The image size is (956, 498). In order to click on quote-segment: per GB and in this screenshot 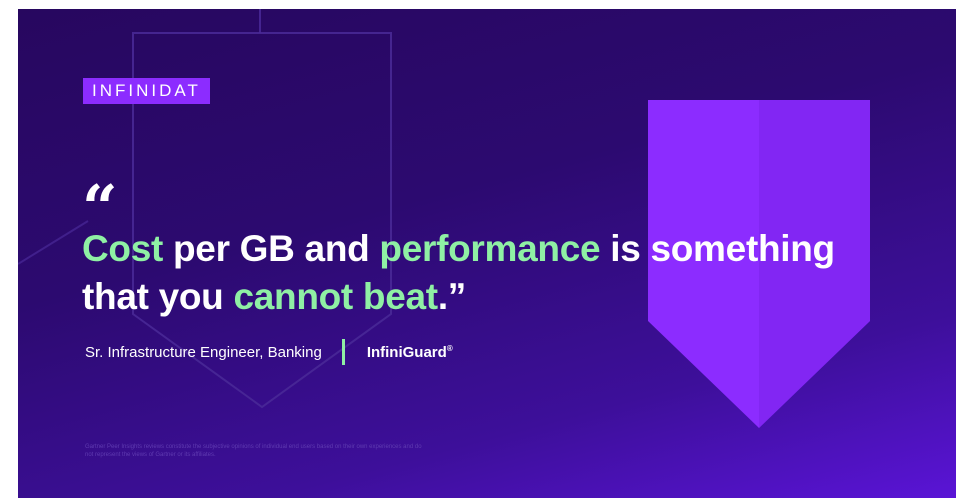, I will do `click(271, 248)`.